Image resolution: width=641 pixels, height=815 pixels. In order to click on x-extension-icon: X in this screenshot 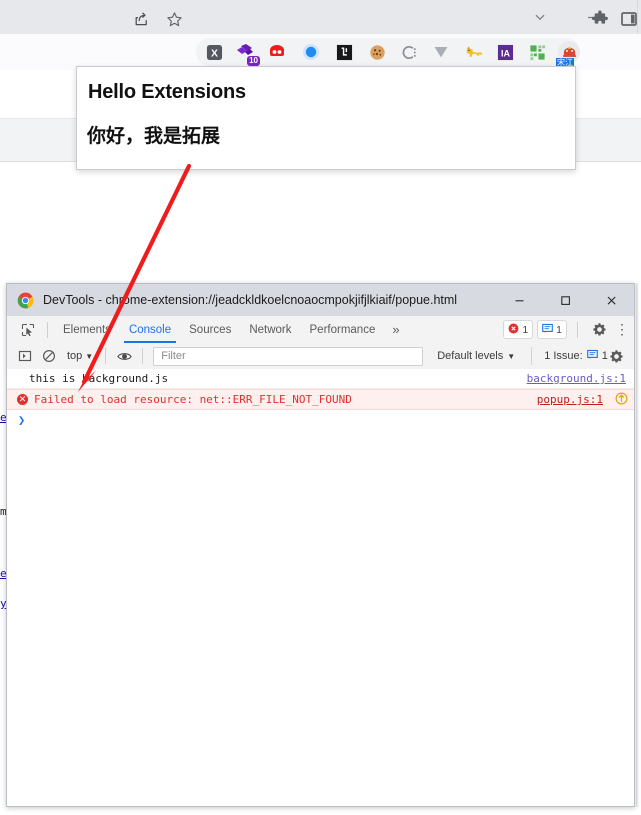, I will do `click(214, 52)`.